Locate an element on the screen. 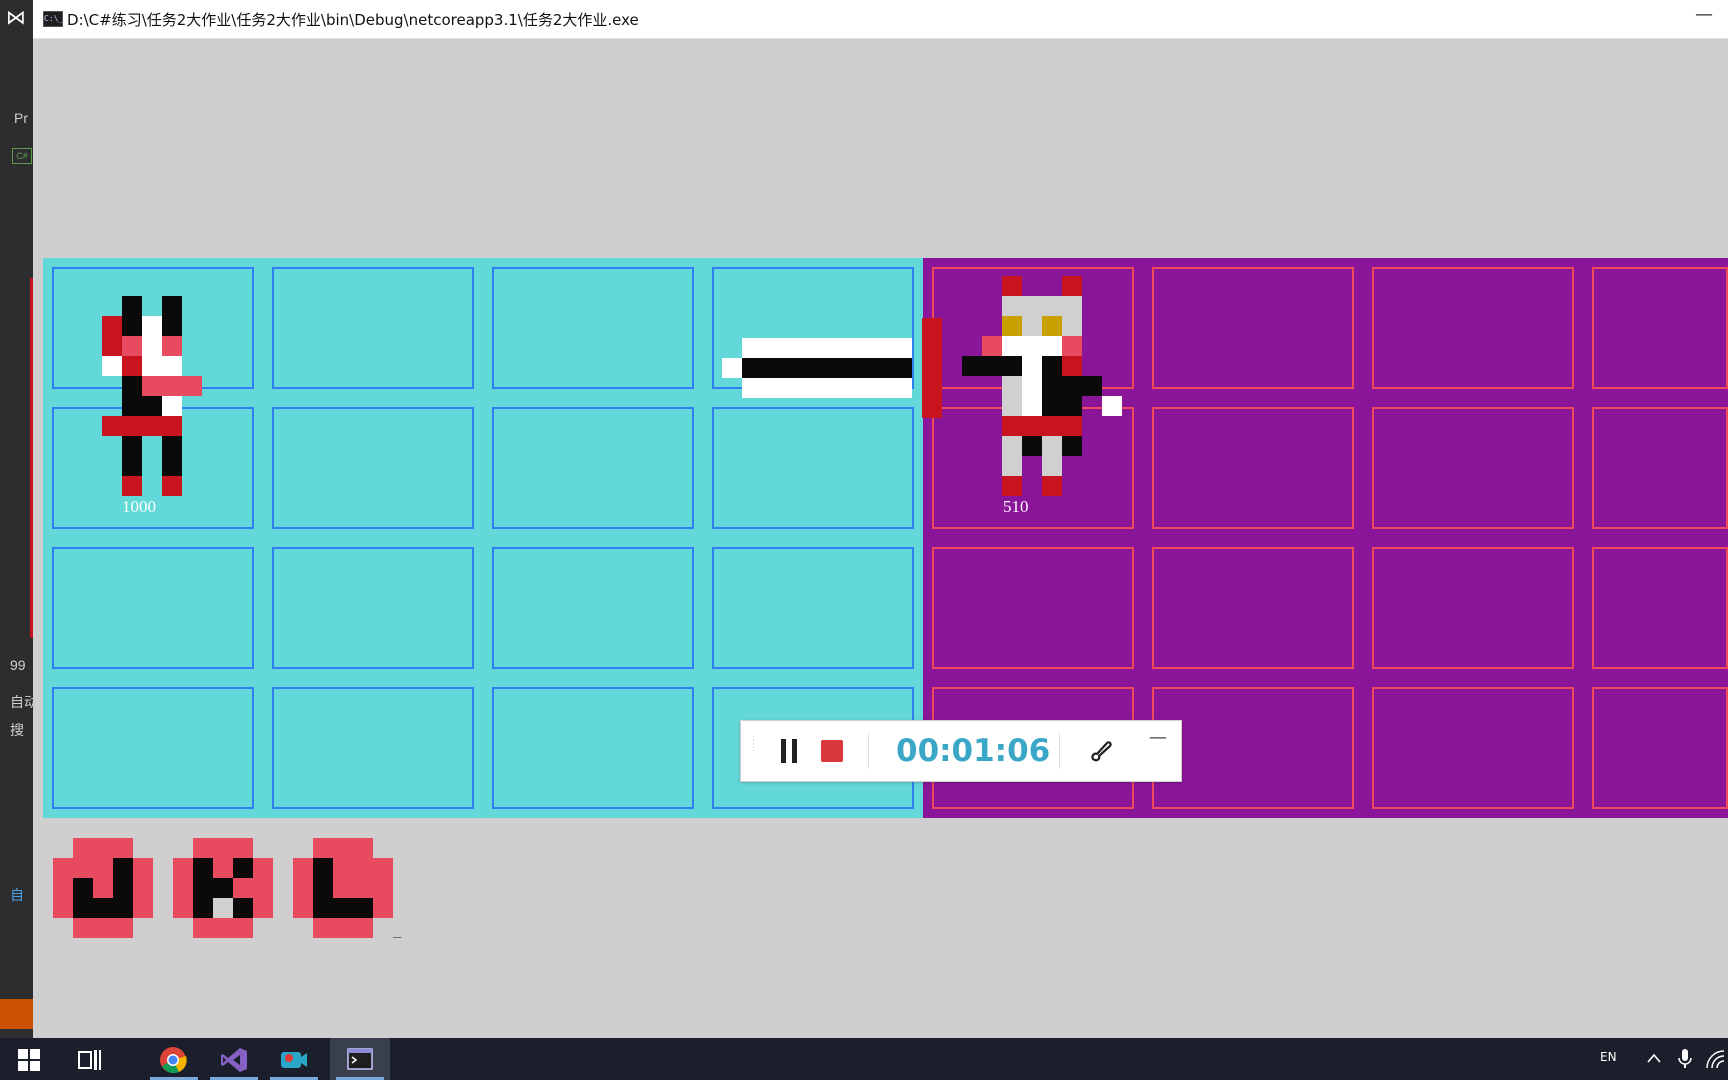 The height and width of the screenshot is (1080, 1728). skill-k-icon is located at coordinates (223, 888).